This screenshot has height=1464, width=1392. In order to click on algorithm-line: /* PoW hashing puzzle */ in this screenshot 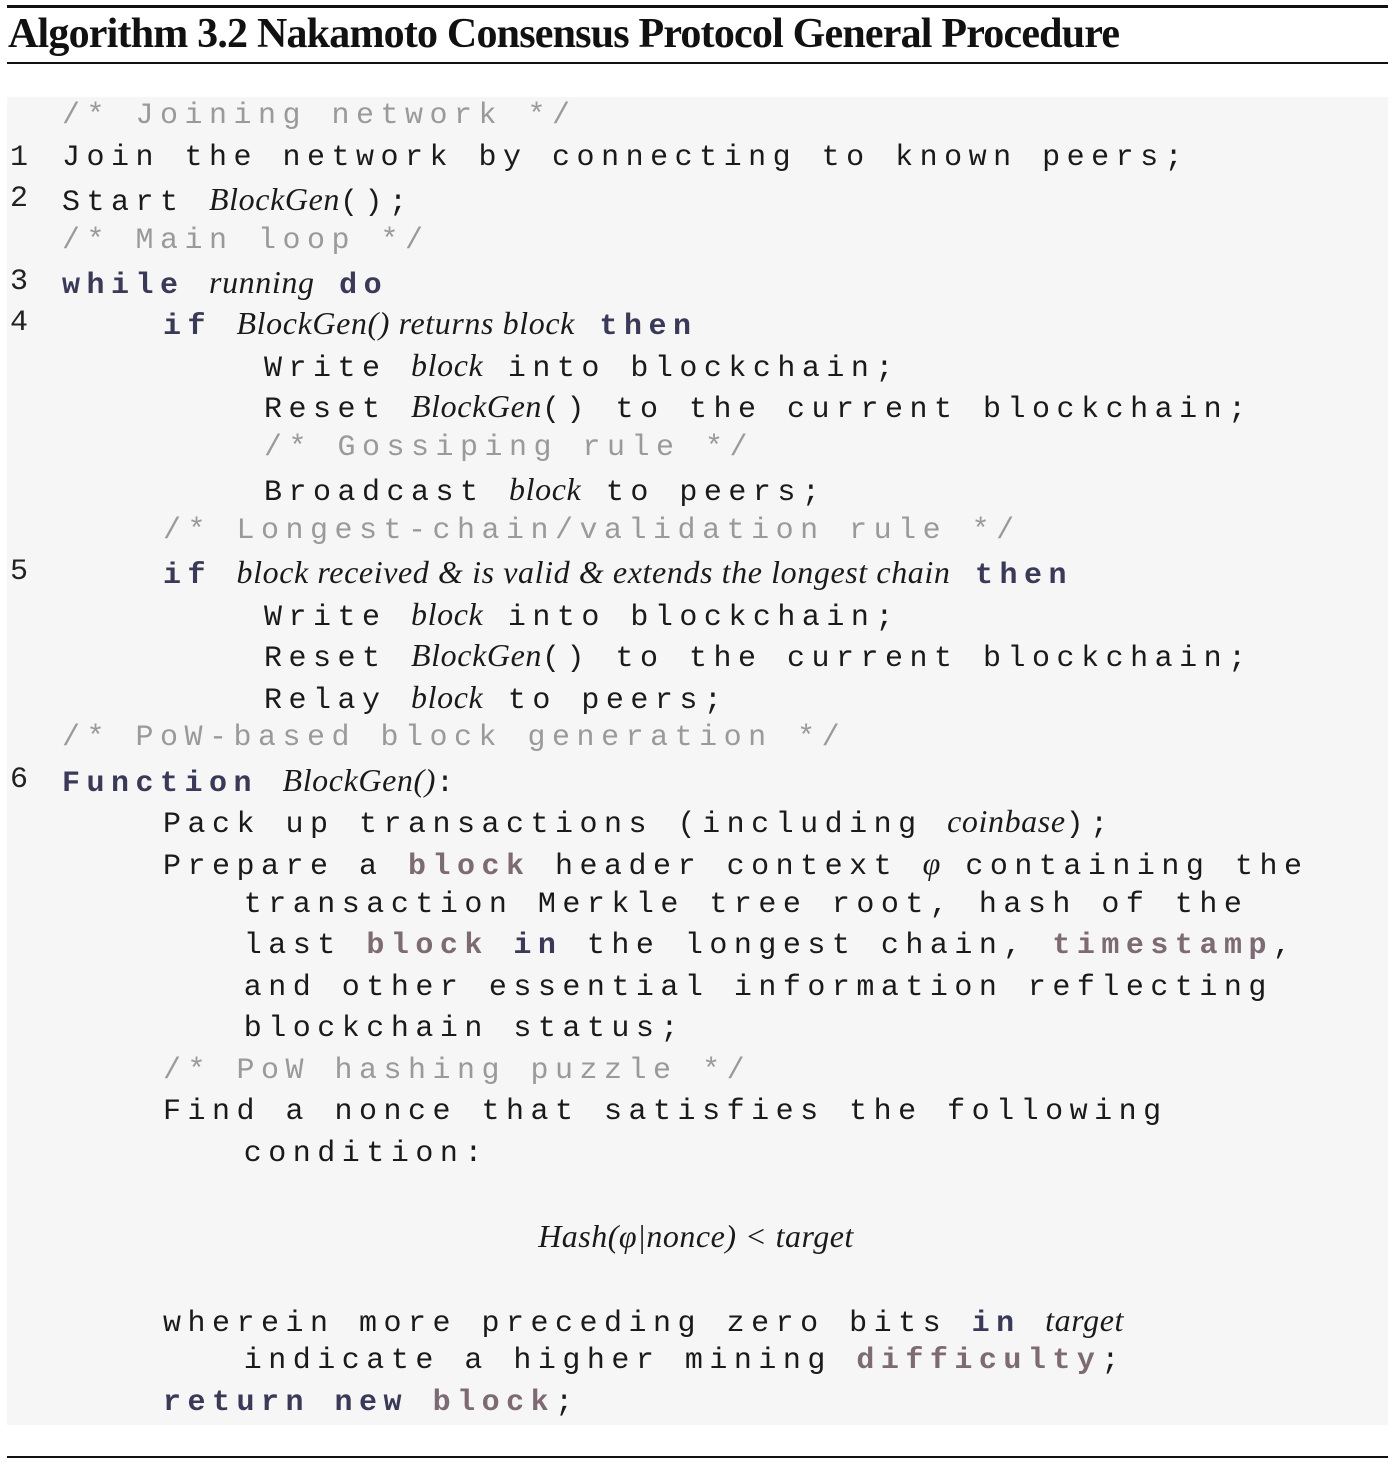, I will do `click(696, 1071)`.